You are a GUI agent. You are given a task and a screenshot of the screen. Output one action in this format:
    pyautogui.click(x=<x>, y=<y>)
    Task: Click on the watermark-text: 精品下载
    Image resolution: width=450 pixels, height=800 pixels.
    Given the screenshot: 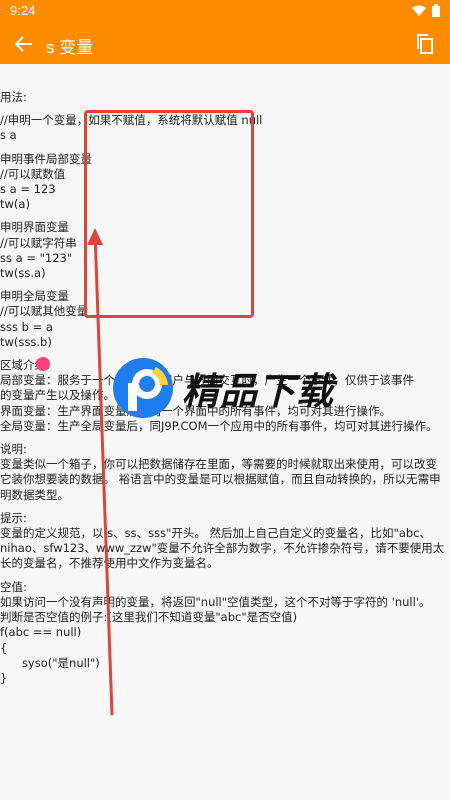 What is the action you would take?
    pyautogui.click(x=258, y=391)
    